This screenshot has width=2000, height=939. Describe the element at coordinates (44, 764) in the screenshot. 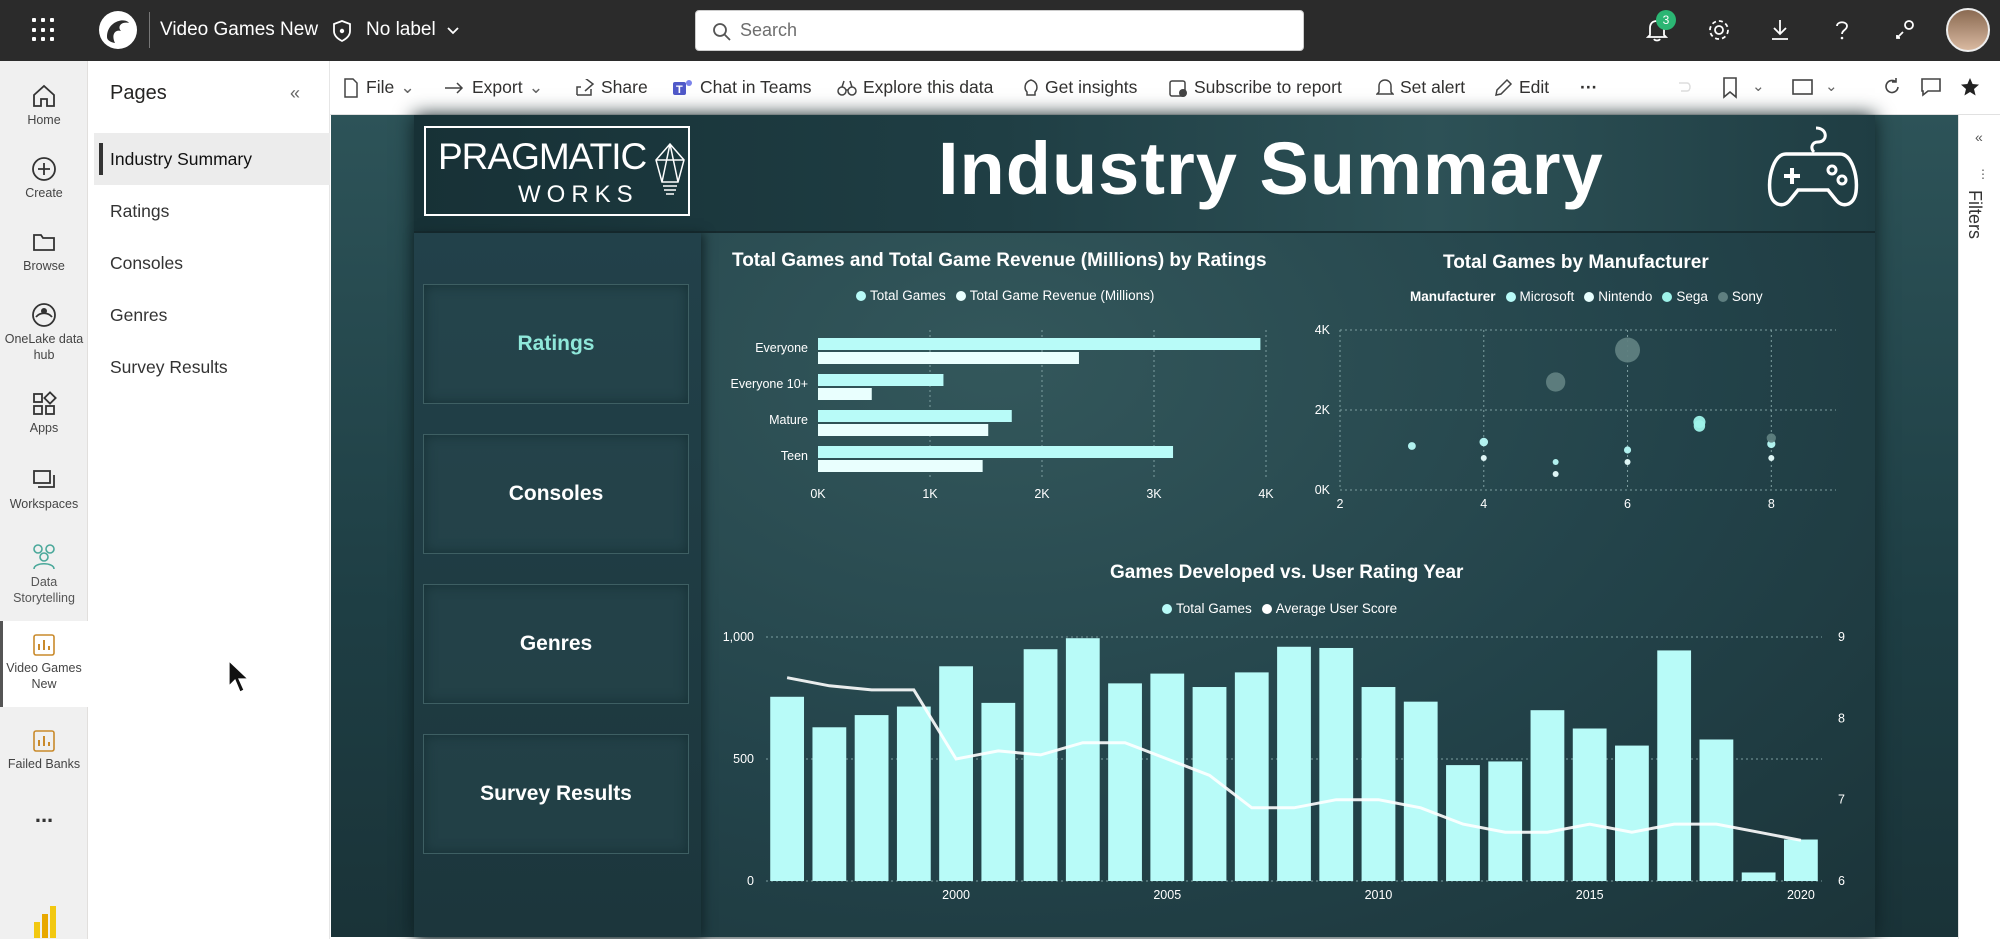

I see `nav-label: Failed Banks` at that location.